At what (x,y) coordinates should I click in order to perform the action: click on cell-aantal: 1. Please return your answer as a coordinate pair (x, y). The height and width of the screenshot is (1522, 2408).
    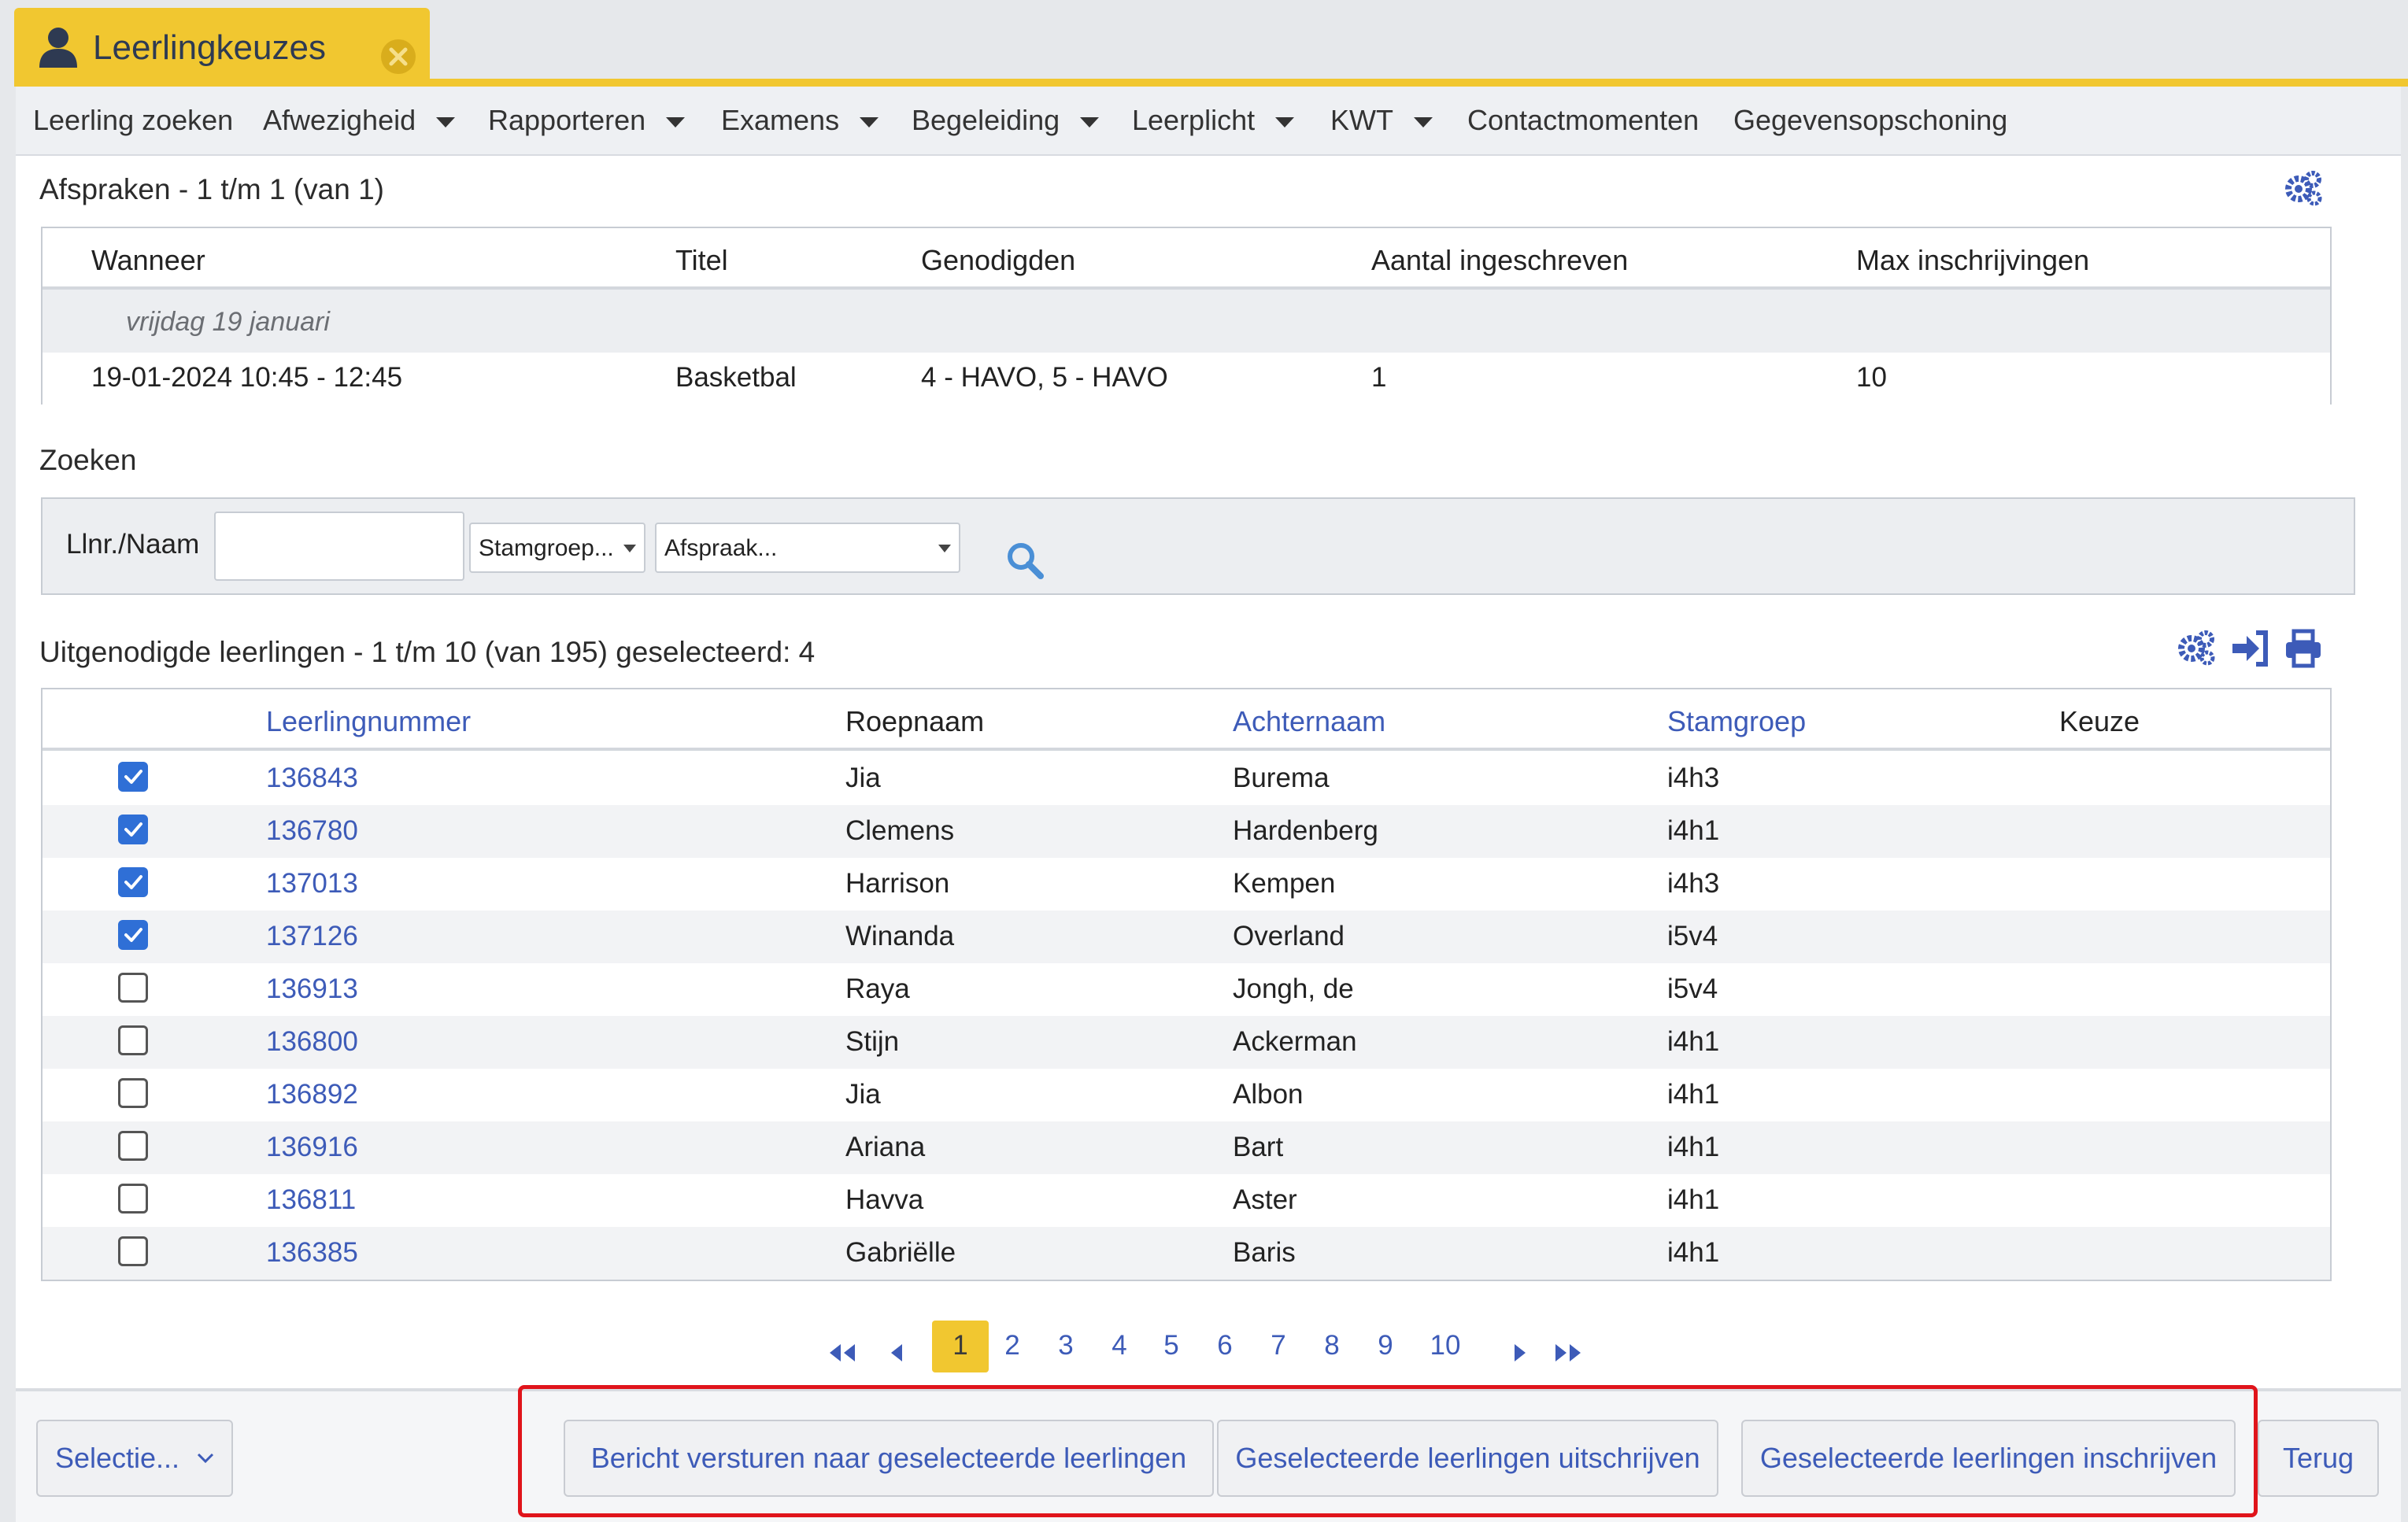
    Looking at the image, I should click on (1379, 377).